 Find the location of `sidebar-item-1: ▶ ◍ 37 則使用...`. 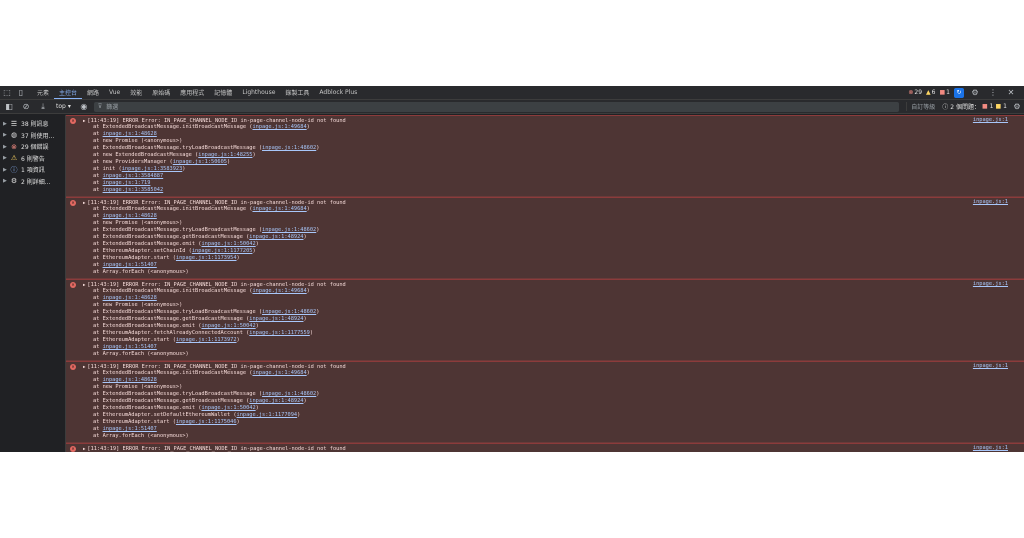

sidebar-item-1: ▶ ◍ 37 則使用... is located at coordinates (32, 136).